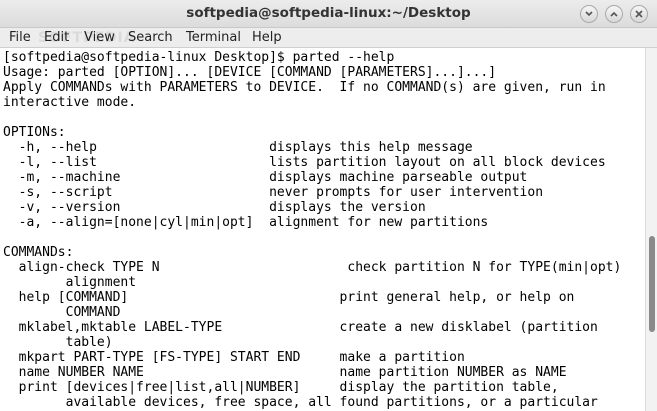 This screenshot has width=657, height=411. What do you see at coordinates (651, 229) in the screenshot?
I see `vertical-scrollbar` at bounding box center [651, 229].